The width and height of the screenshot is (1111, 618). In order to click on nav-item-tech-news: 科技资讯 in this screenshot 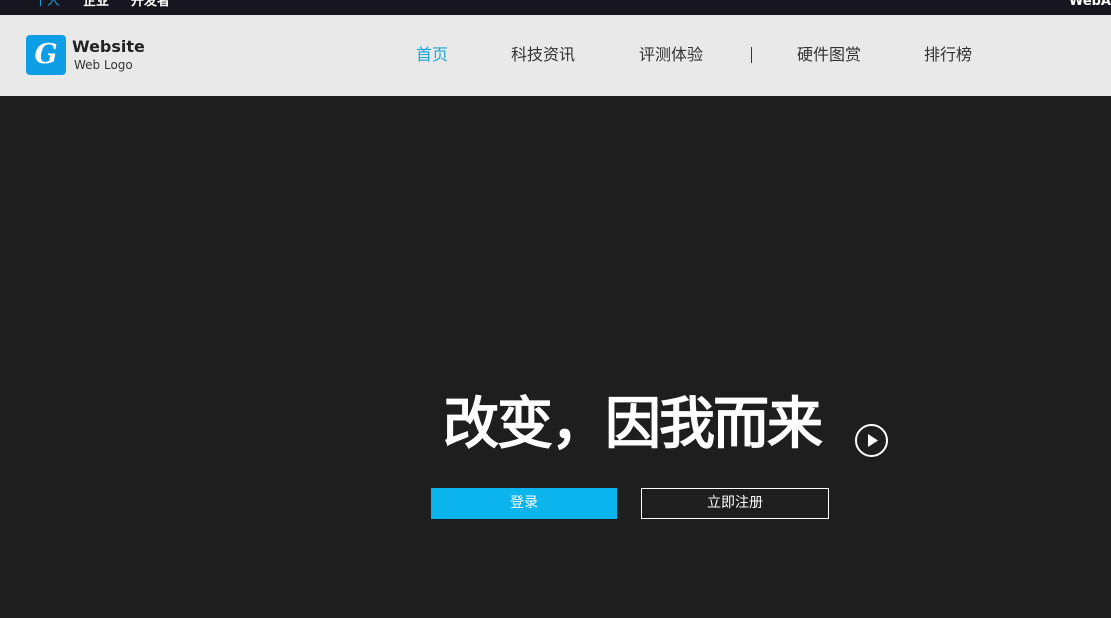, I will do `click(543, 55)`.